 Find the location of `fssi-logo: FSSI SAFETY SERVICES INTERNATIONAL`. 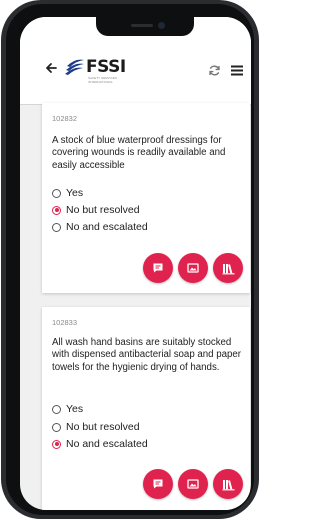

fssi-logo: FSSI SAFETY SERVICES INTERNATIONAL is located at coordinates (102, 68).